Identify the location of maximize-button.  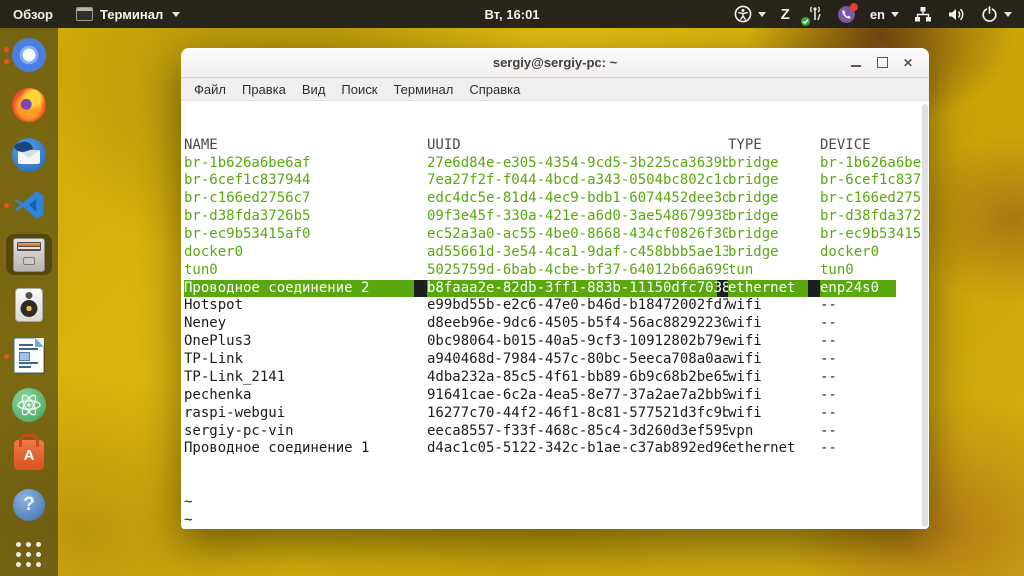
(882, 62).